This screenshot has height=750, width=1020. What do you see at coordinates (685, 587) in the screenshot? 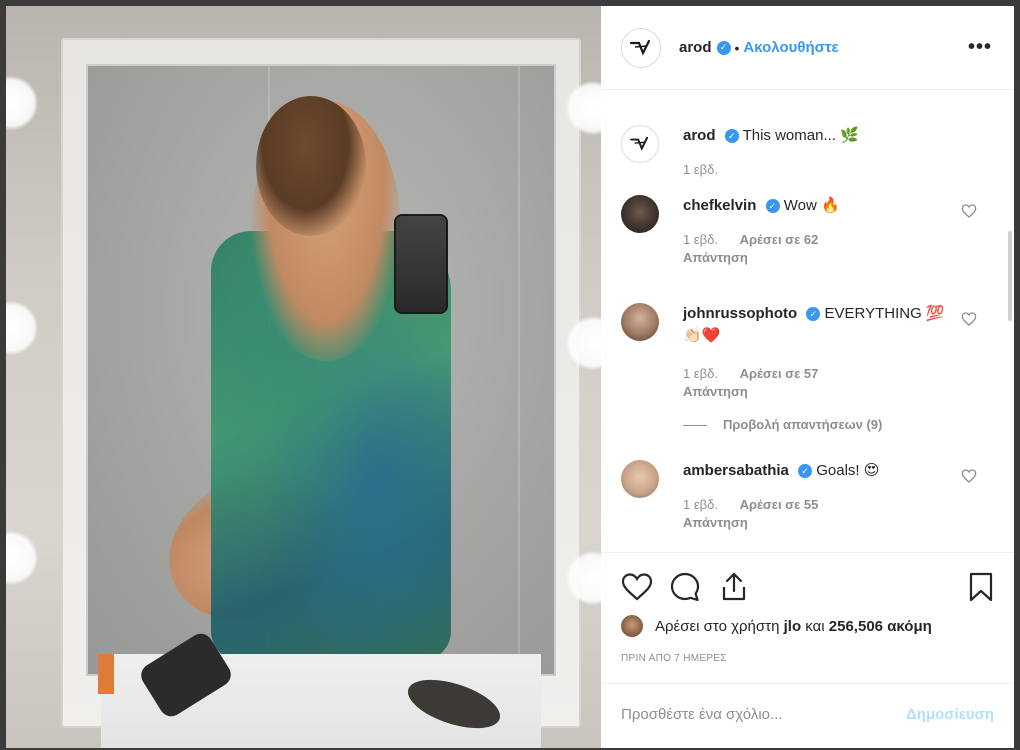
I see `comment-icon` at bounding box center [685, 587].